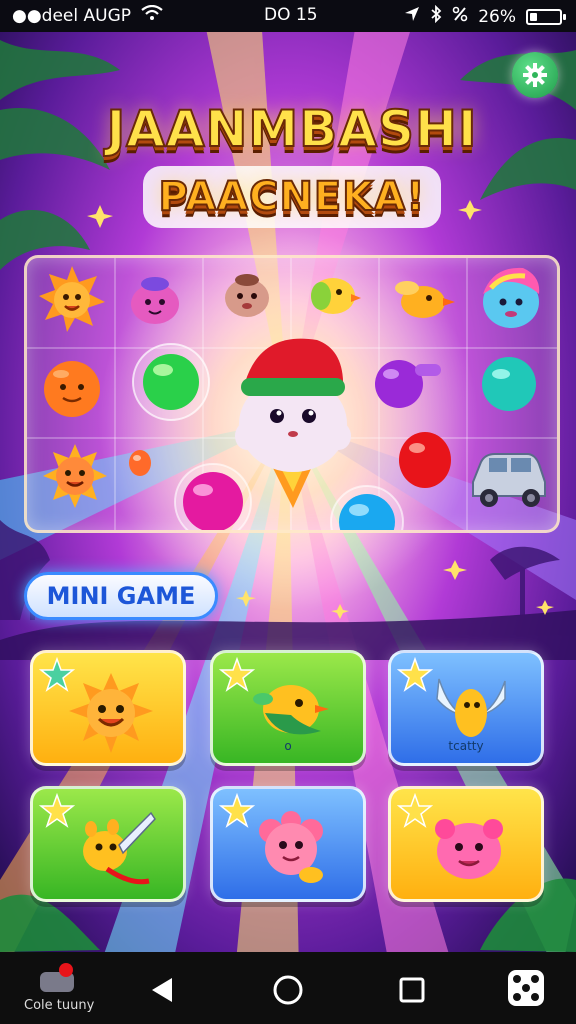 The width and height of the screenshot is (576, 1024). Describe the element at coordinates (425, 459) in the screenshot. I see `red-orb-piece` at that location.